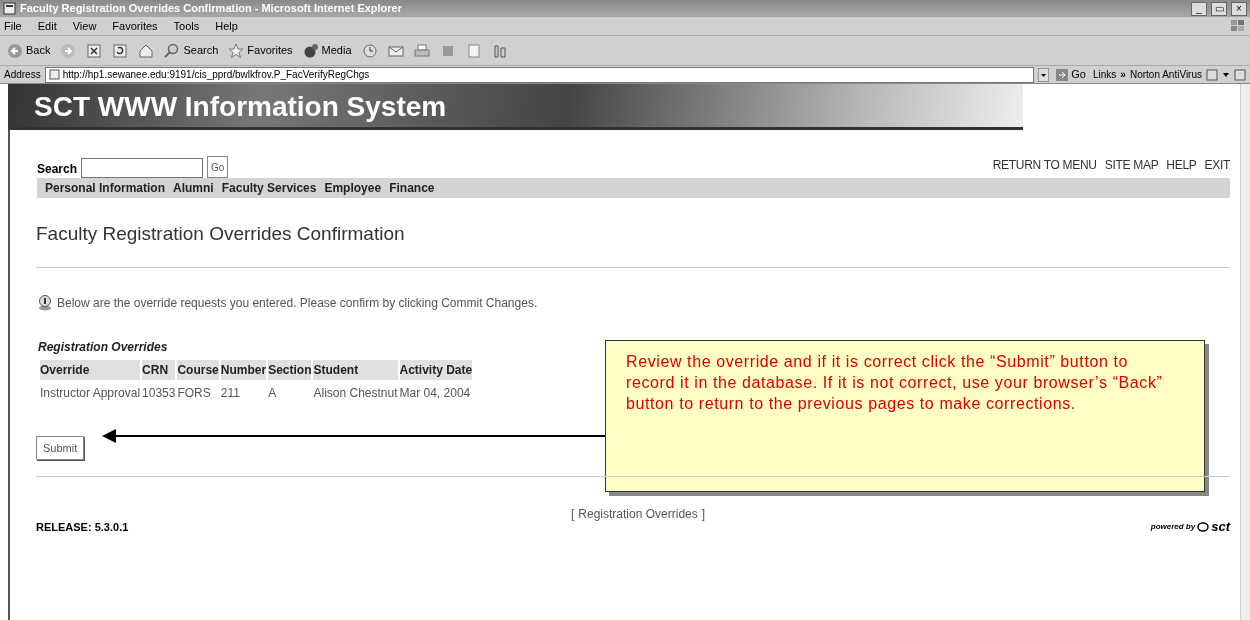  I want to click on header-link: EXIT, so click(1217, 165).